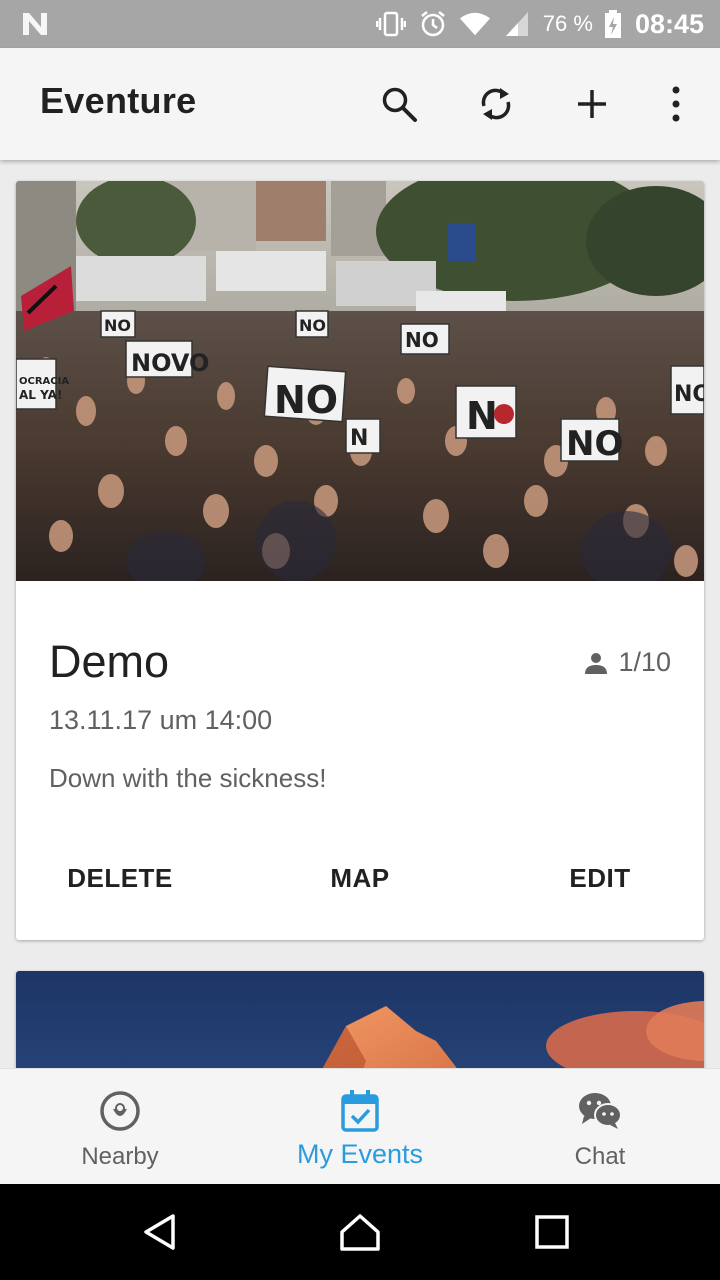  I want to click on battery-charging-icon, so click(613, 24).